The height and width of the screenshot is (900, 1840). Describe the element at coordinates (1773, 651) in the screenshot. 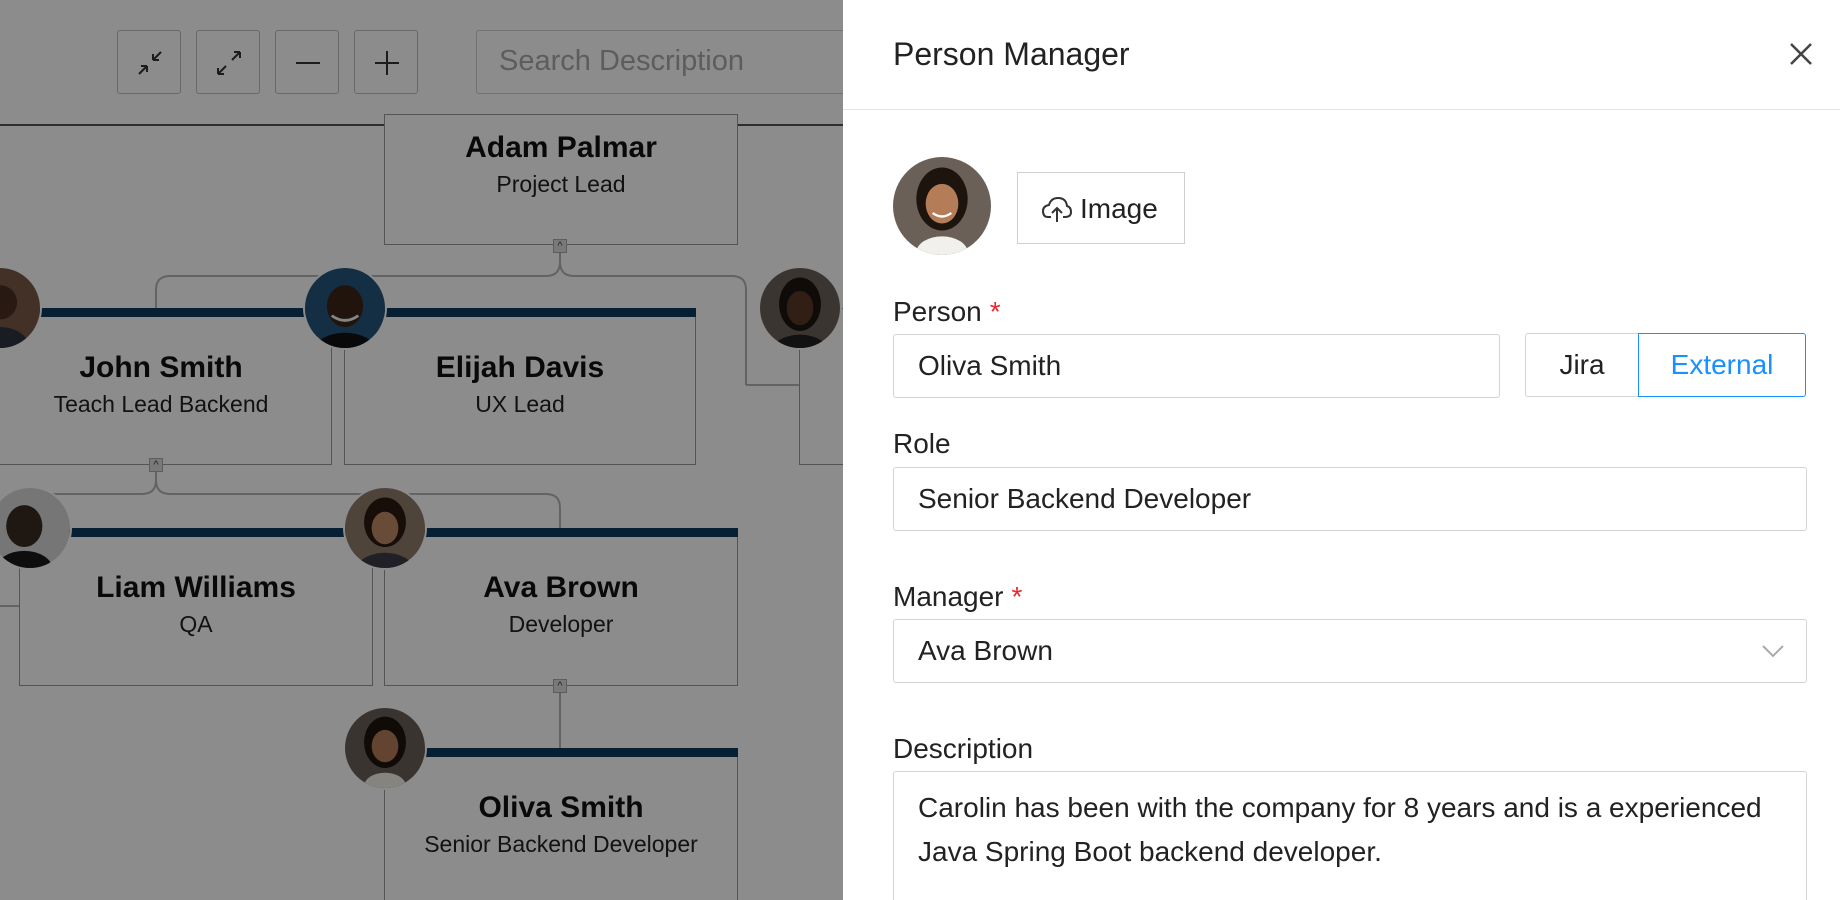

I see `chevron-down-icon` at that location.